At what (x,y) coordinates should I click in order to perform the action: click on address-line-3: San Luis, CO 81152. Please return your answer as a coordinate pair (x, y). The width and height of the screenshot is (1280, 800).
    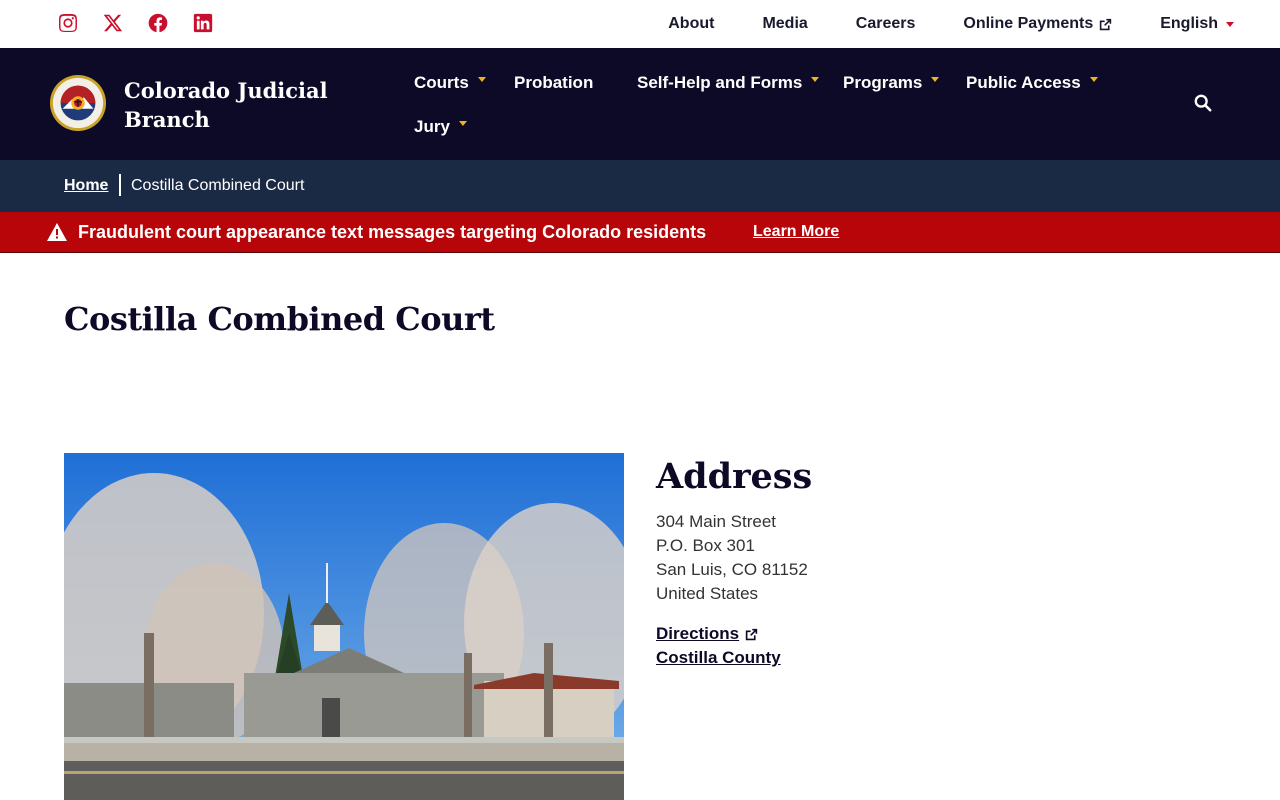
    Looking at the image, I should click on (732, 569).